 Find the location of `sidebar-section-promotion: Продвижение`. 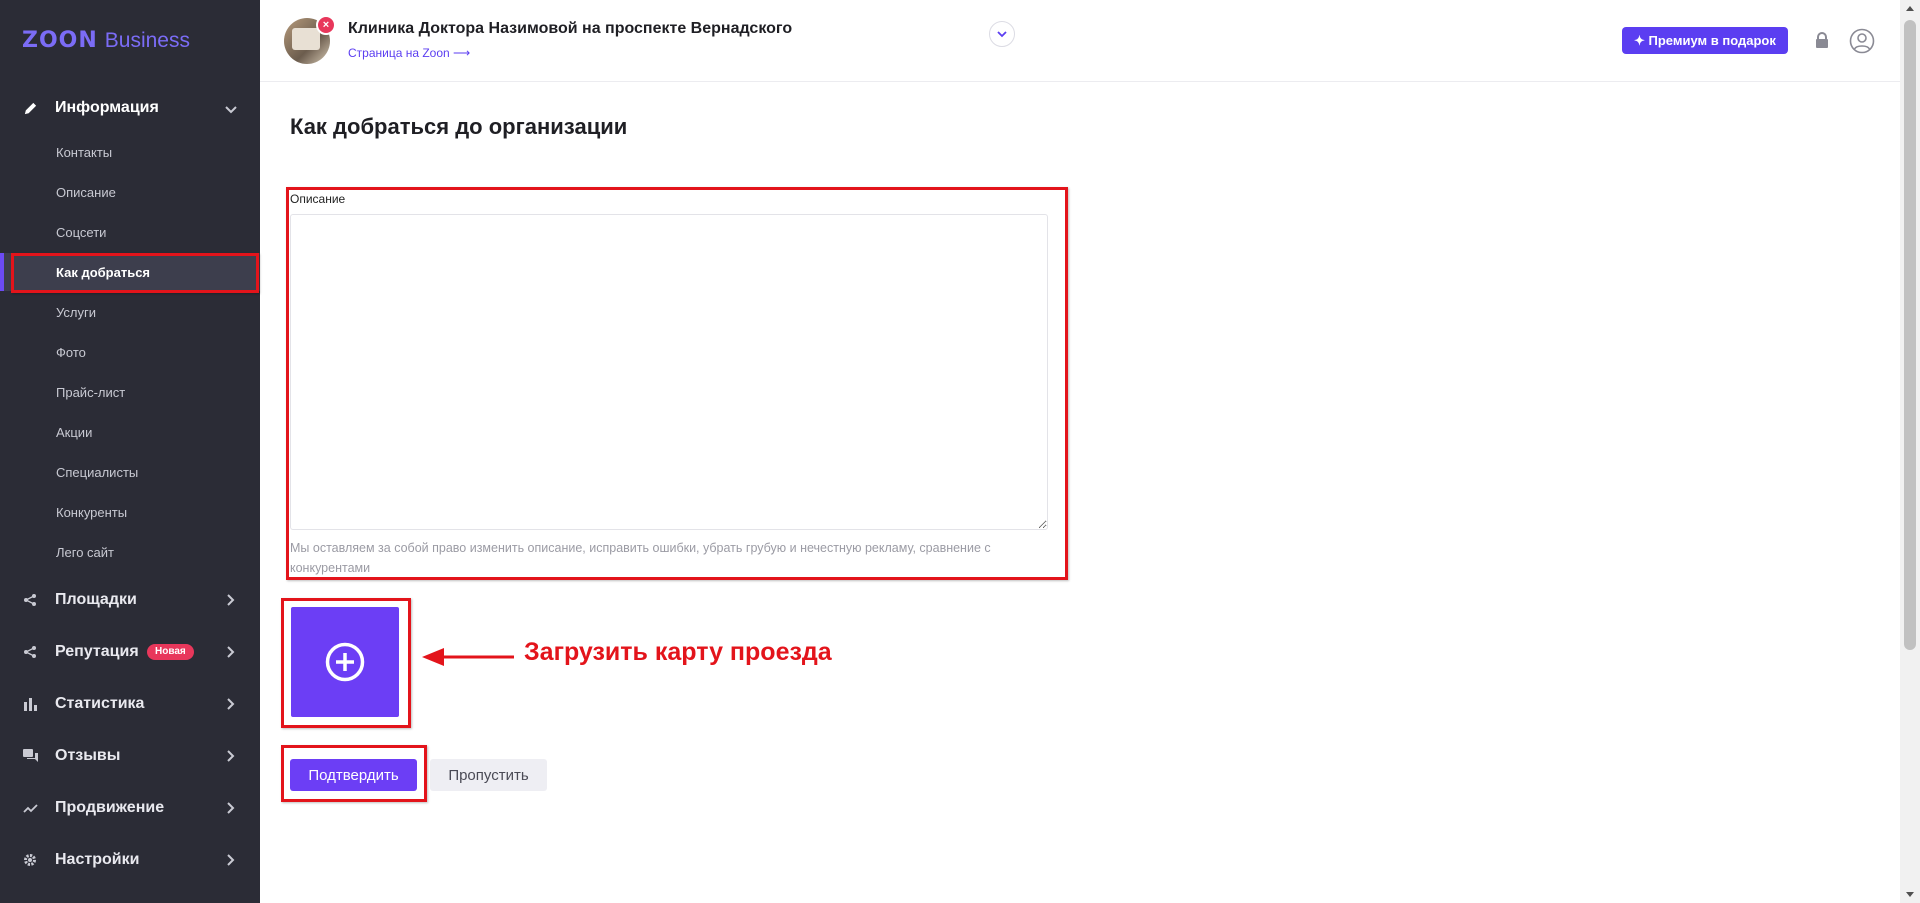

sidebar-section-promotion: Продвижение is located at coordinates (130, 808).